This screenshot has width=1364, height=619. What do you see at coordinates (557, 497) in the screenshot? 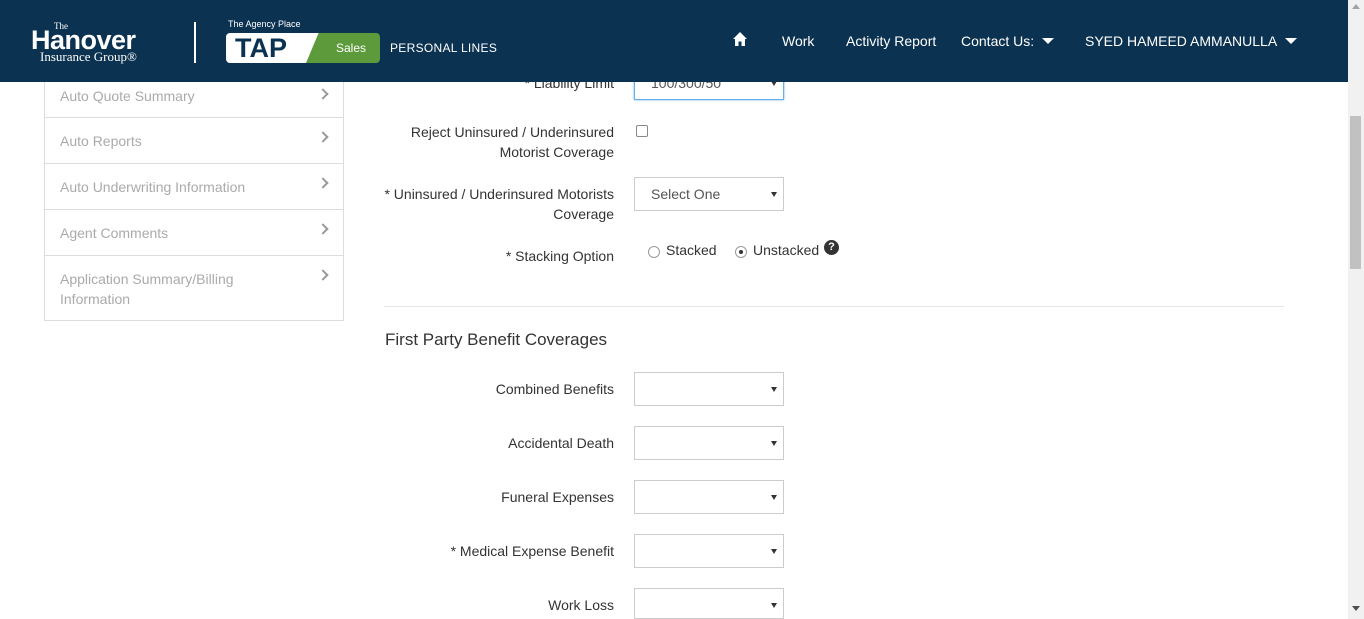
I see `funeral-expenses-label: Funeral Expenses` at bounding box center [557, 497].